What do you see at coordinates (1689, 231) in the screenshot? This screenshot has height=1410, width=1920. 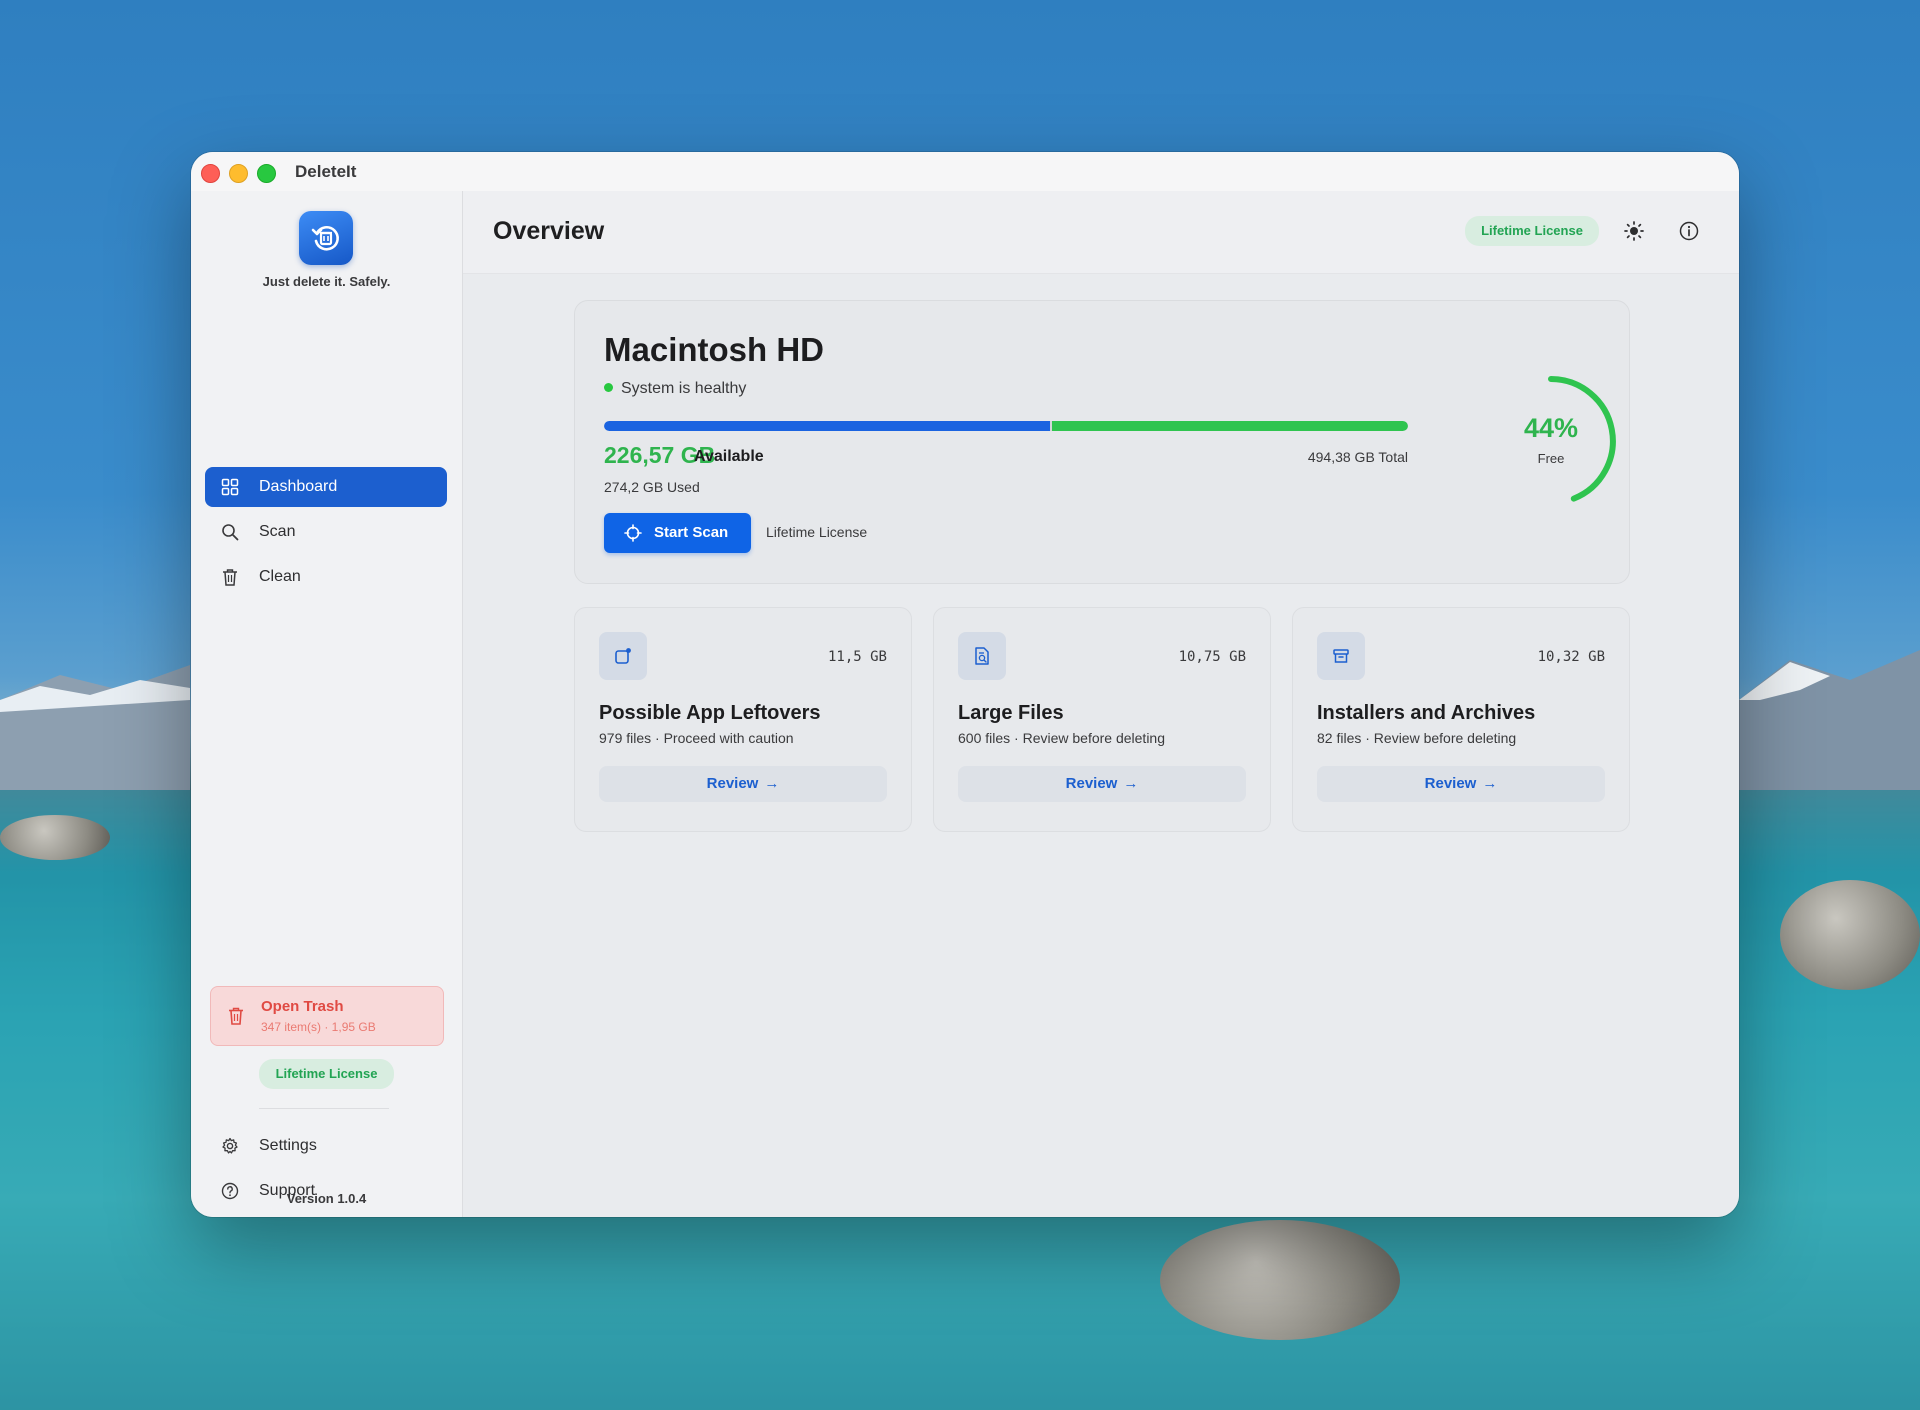 I see `info-icon` at bounding box center [1689, 231].